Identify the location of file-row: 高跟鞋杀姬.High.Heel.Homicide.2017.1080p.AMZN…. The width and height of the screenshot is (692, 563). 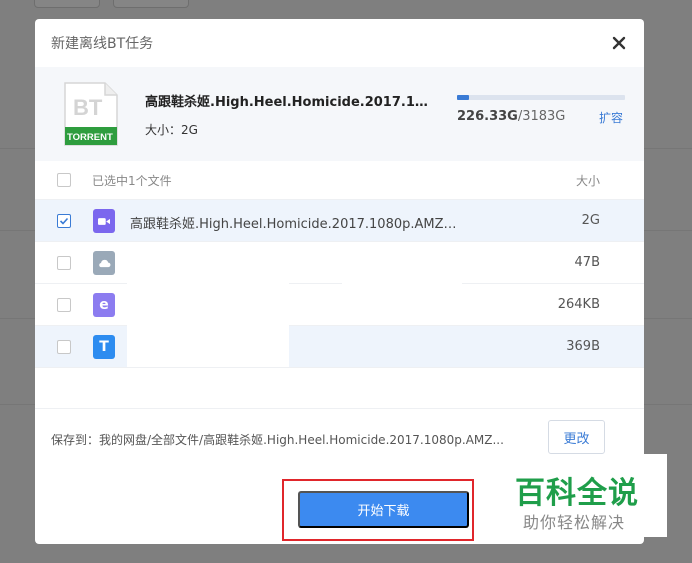
(339, 220).